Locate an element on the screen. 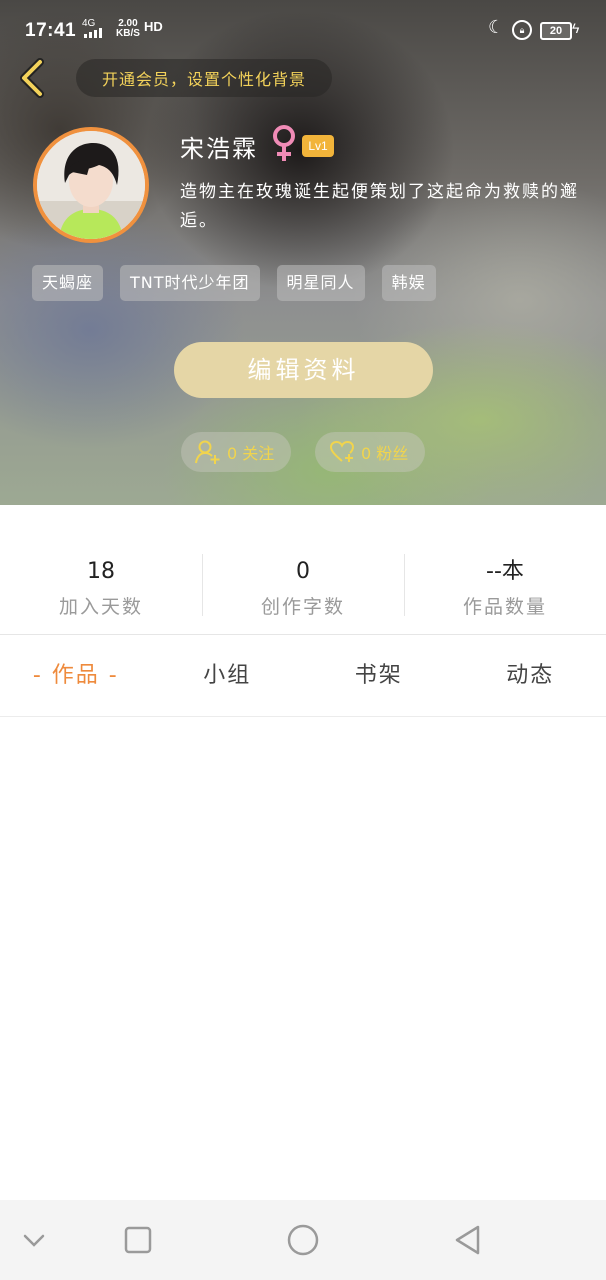 The width and height of the screenshot is (606, 1280). nav-recent-icon is located at coordinates (138, 1240).